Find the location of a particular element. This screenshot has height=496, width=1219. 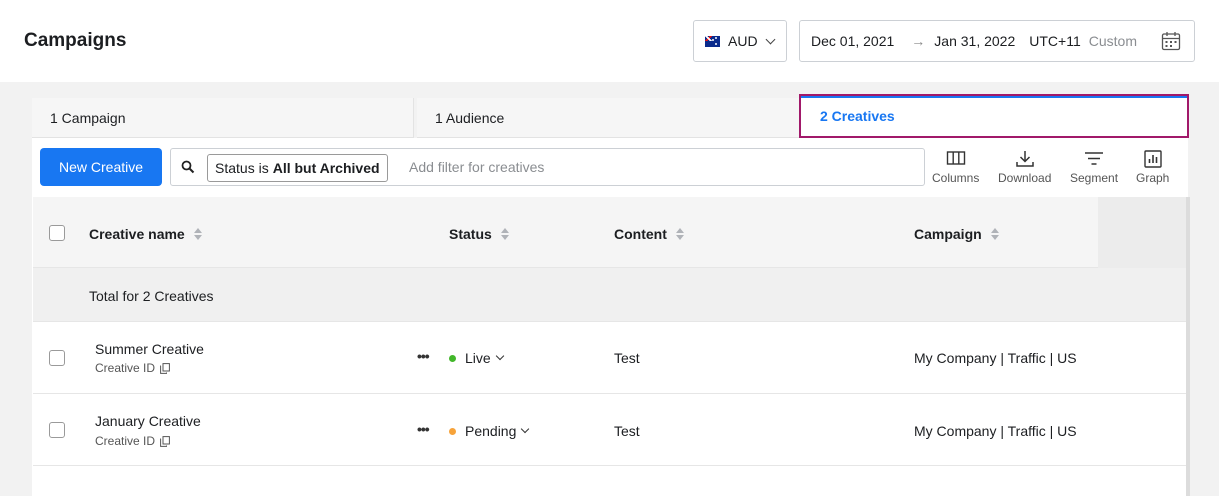

segment-label: Segment is located at coordinates (1094, 178).